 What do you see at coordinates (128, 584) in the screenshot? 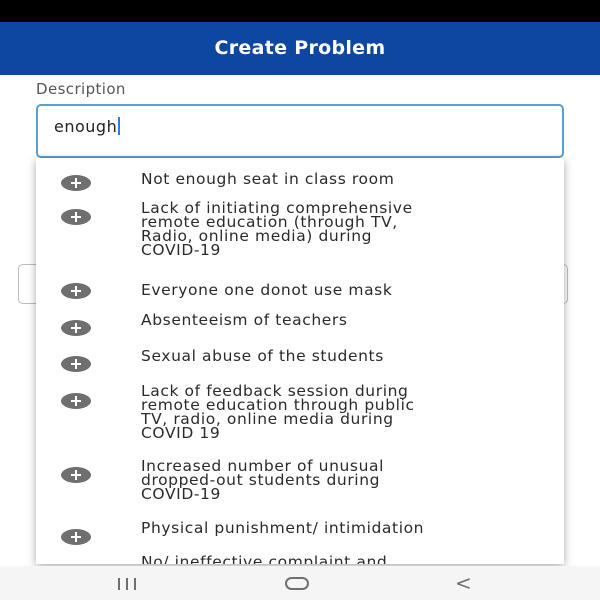
I see `recent-apps-icon` at bounding box center [128, 584].